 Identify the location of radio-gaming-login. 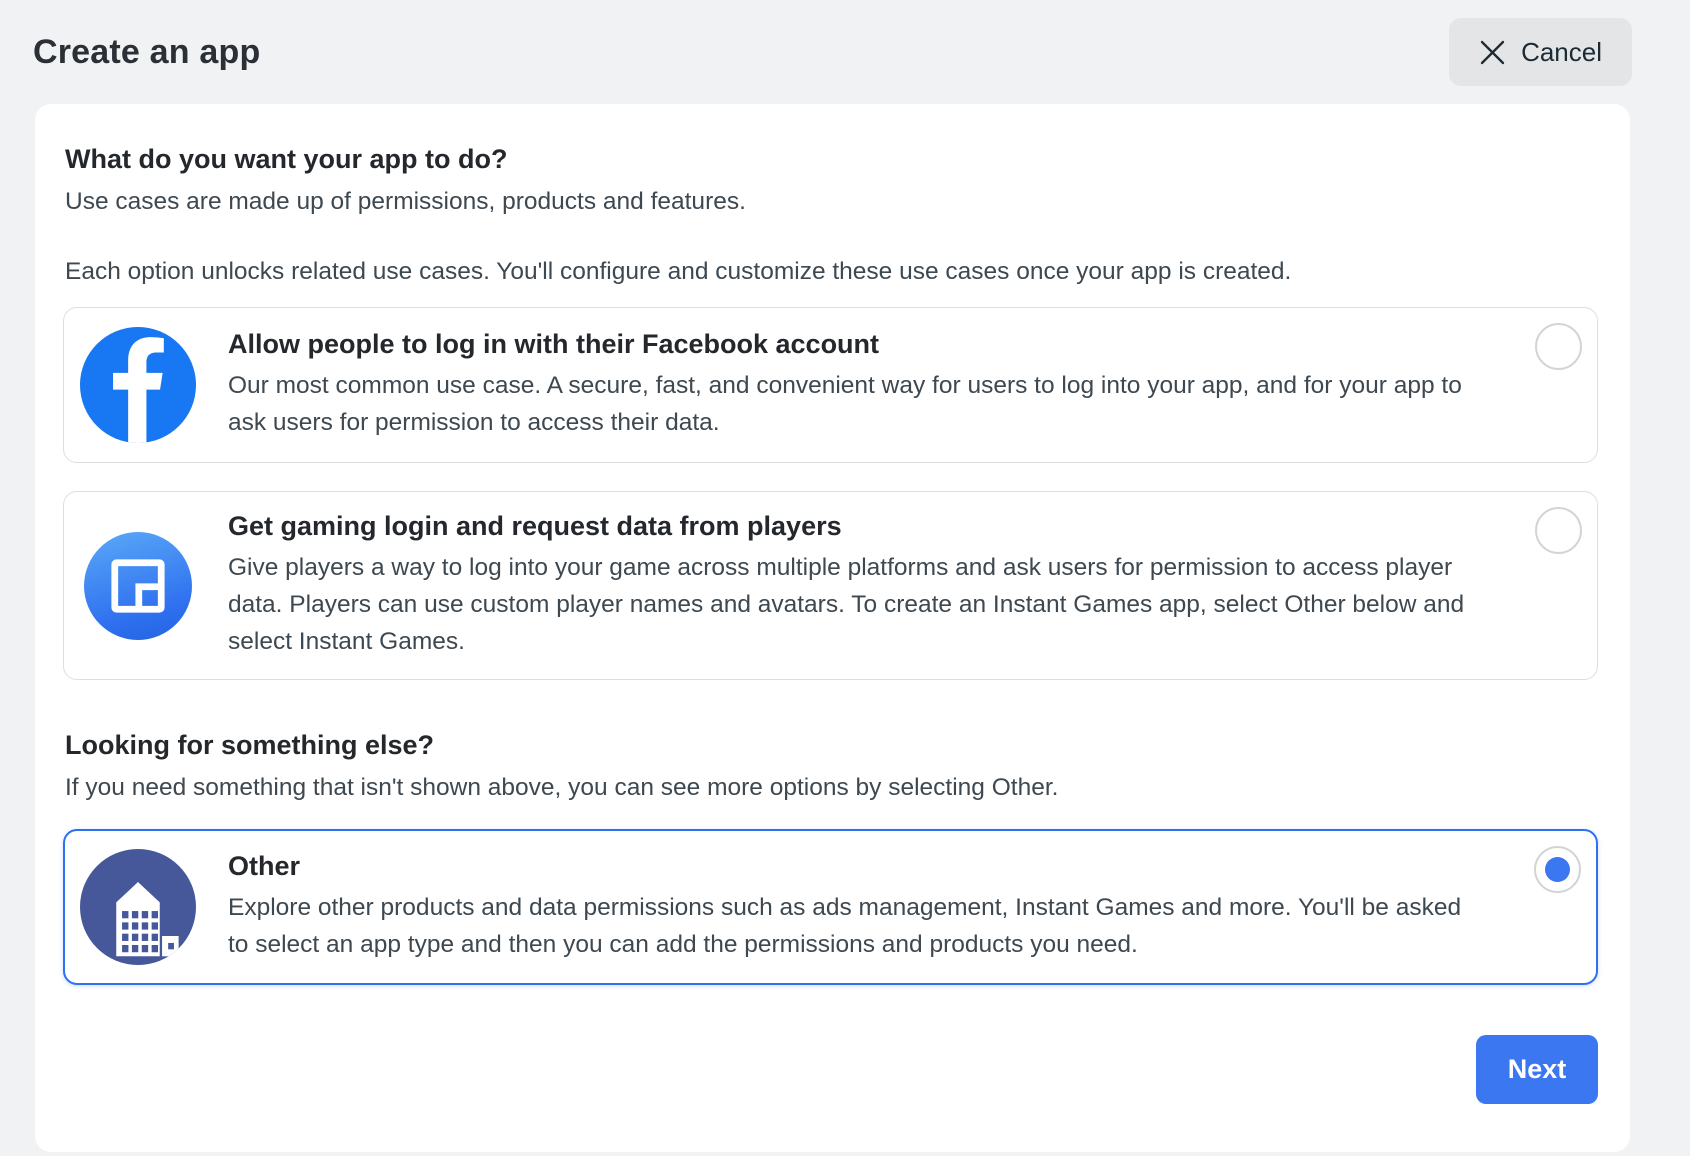
(1558, 530).